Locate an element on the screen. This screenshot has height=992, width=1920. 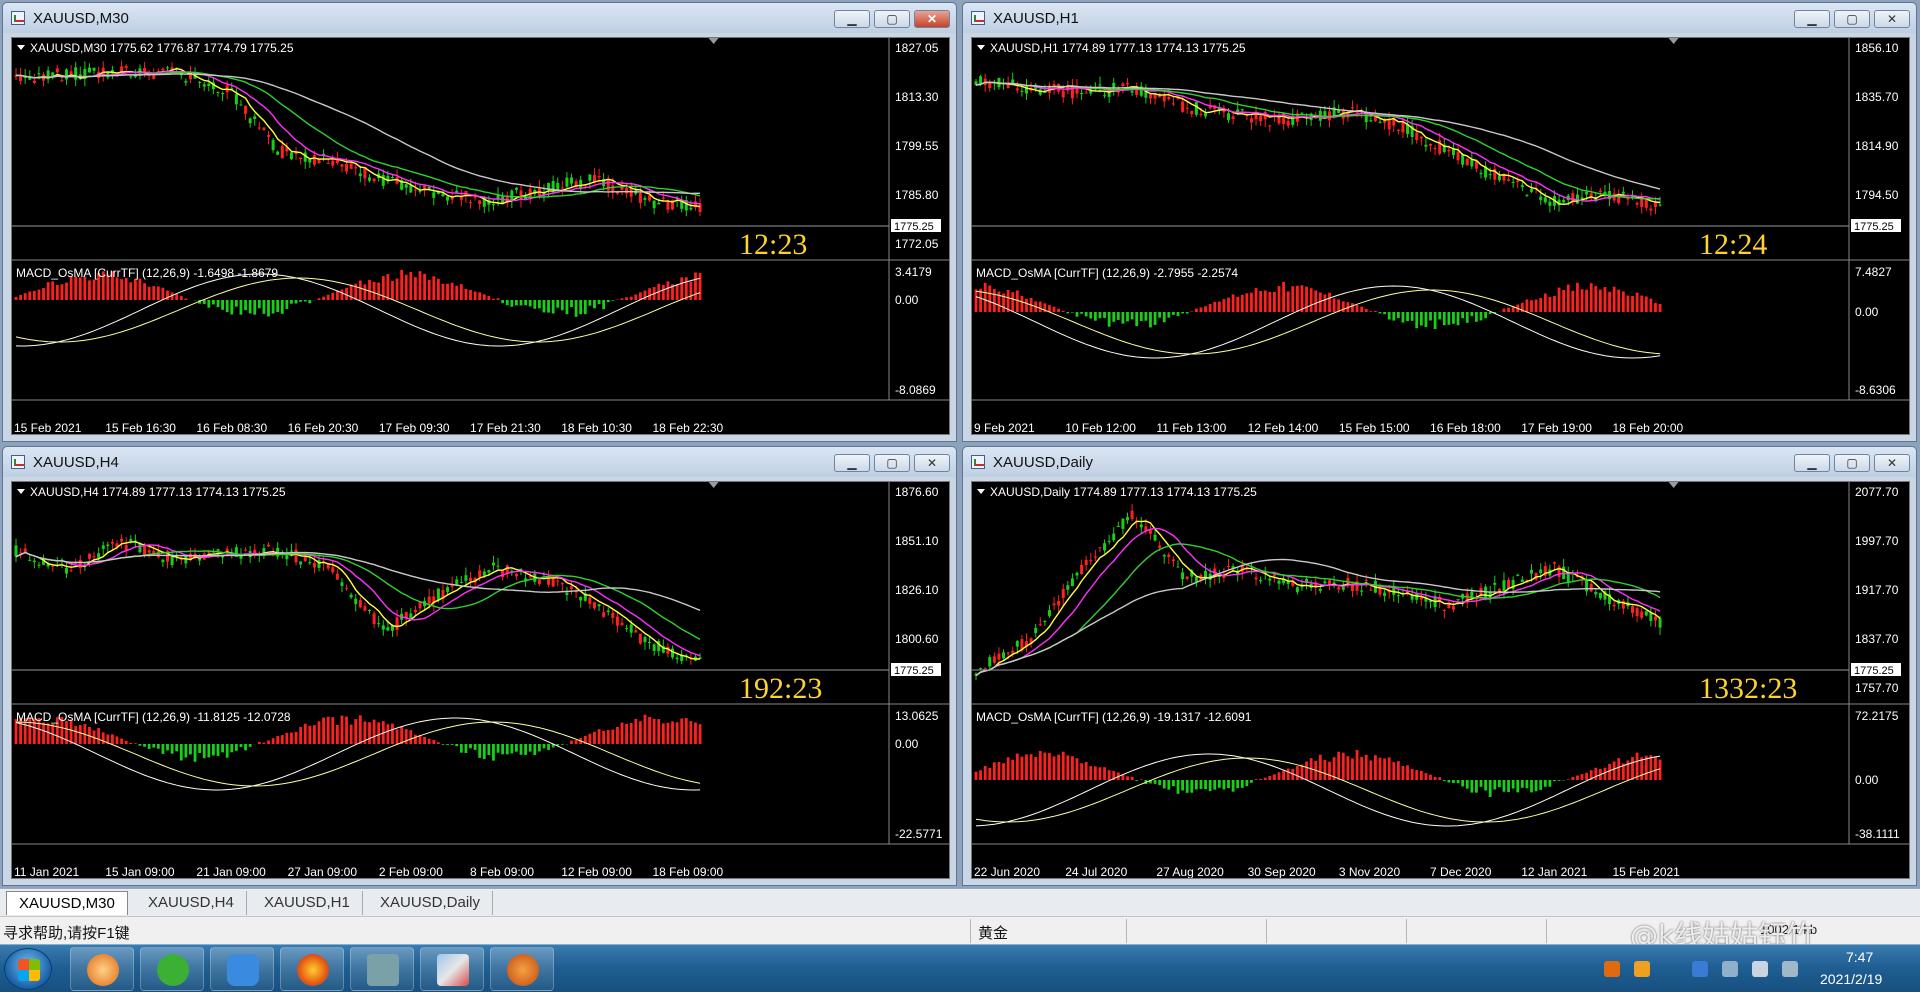
network-icon is located at coordinates (1730, 969).